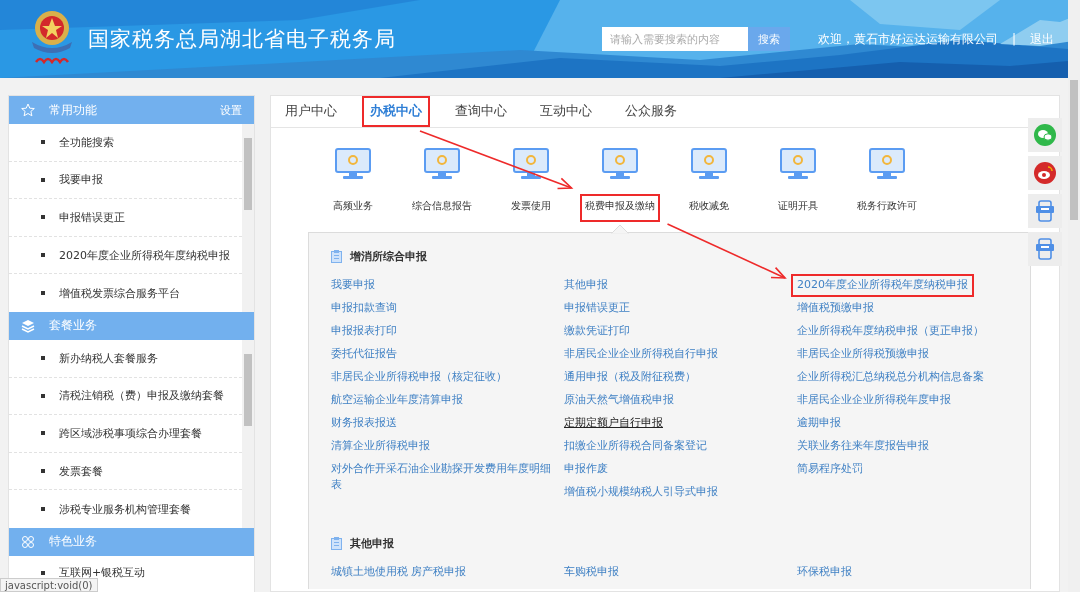 The image size is (1080, 592). What do you see at coordinates (797, 208) in the screenshot?
I see `category-label: 证明开具` at bounding box center [797, 208].